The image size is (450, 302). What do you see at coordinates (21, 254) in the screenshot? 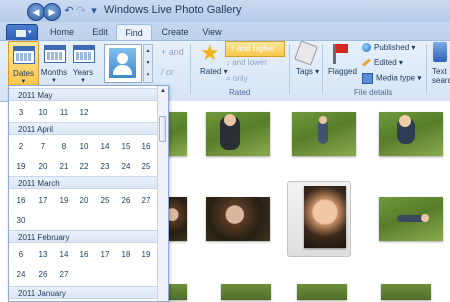
I see `calendar-day: 6` at bounding box center [21, 254].